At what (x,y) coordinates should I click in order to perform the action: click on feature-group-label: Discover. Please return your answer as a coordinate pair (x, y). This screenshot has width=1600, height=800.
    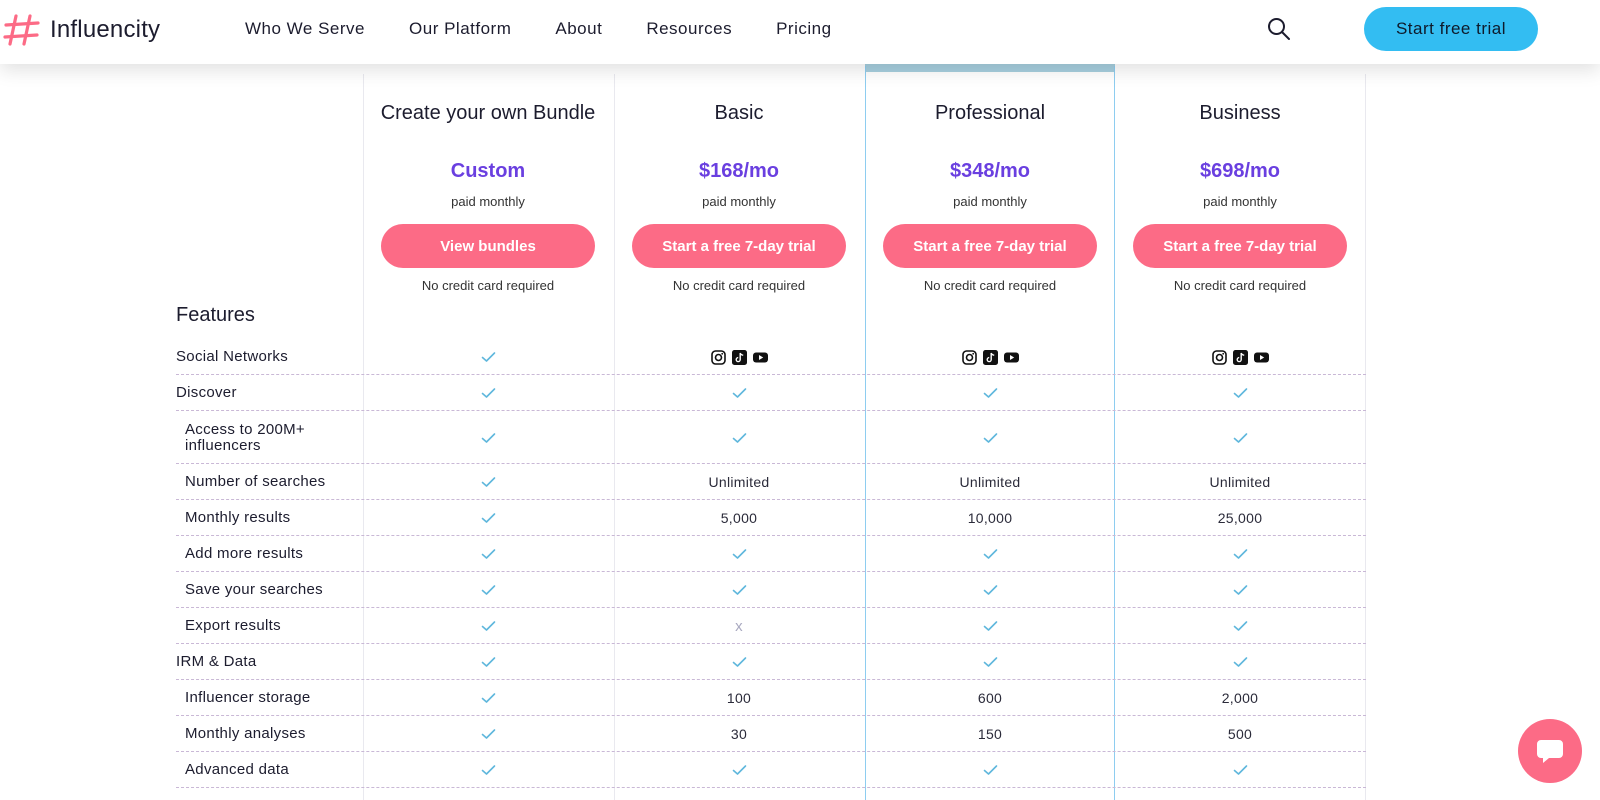
    Looking at the image, I should click on (206, 392).